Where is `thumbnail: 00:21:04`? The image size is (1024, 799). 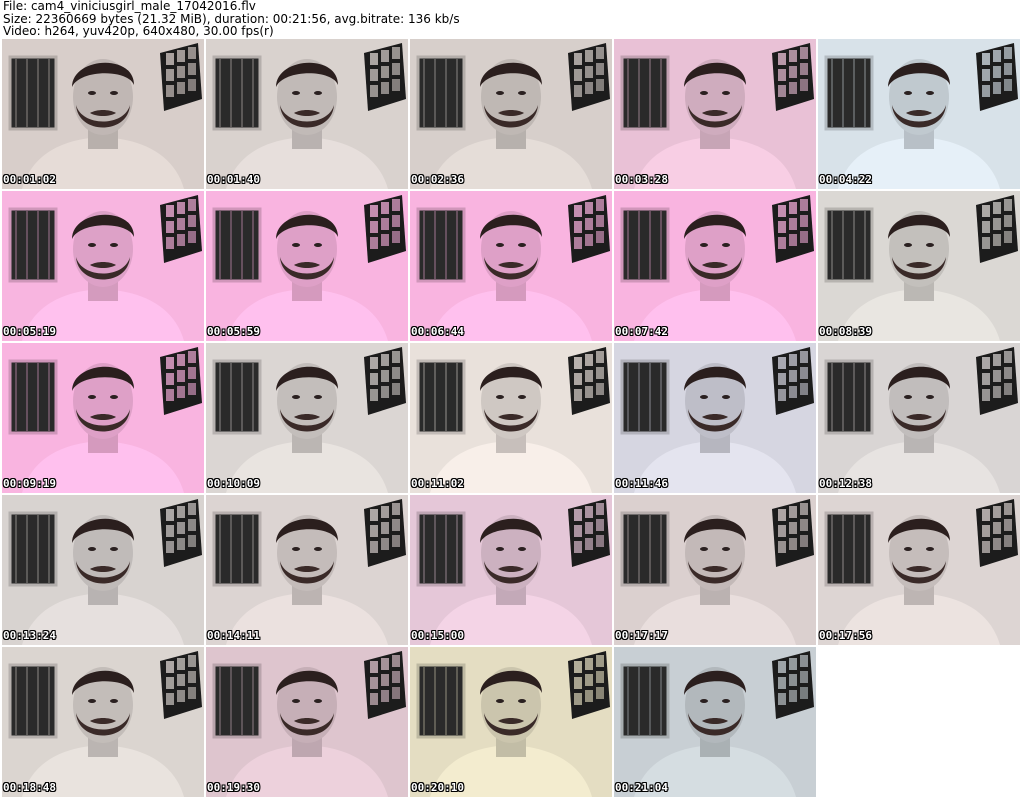 thumbnail: 00:21:04 is located at coordinates (715, 722).